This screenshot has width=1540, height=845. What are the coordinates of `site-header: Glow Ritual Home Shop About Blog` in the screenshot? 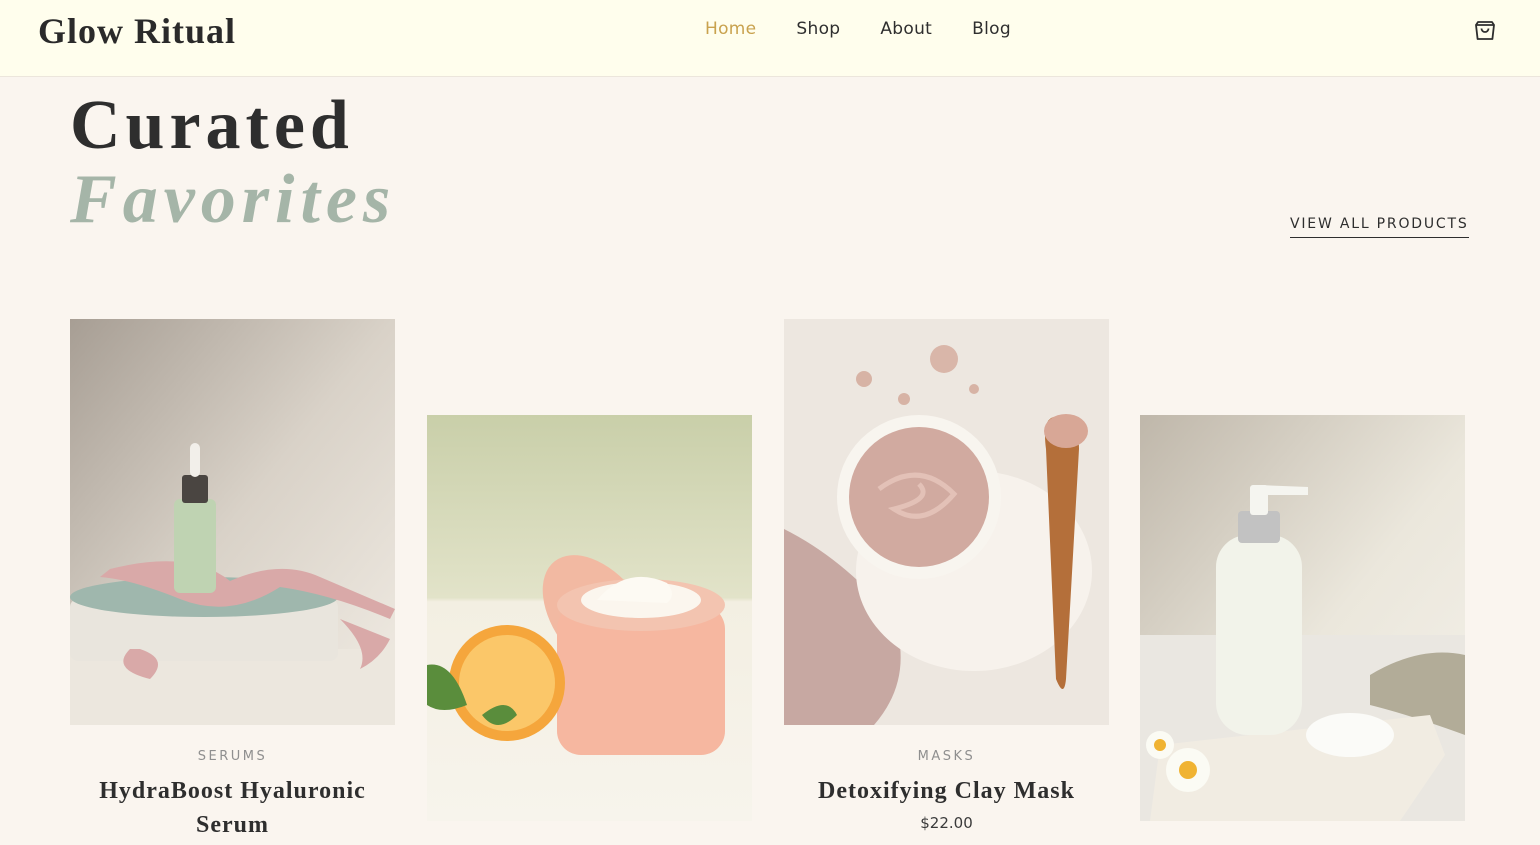 It's located at (770, 38).